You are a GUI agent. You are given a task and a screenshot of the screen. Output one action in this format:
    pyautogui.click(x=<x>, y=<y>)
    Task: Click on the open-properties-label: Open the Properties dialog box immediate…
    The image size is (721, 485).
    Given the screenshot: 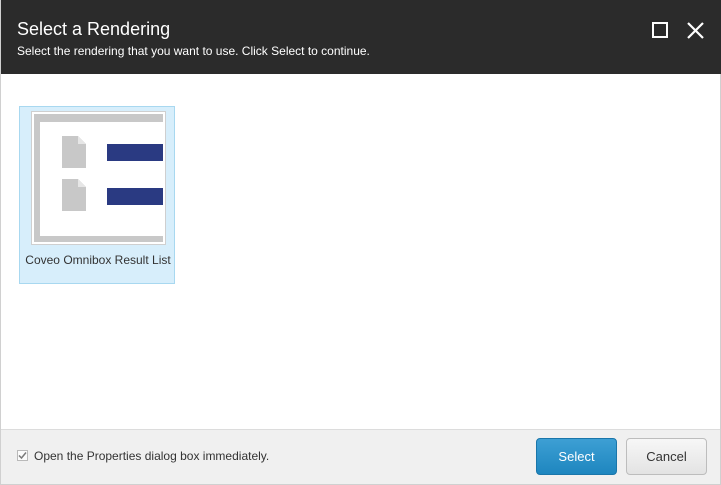 What is the action you would take?
    pyautogui.click(x=152, y=456)
    